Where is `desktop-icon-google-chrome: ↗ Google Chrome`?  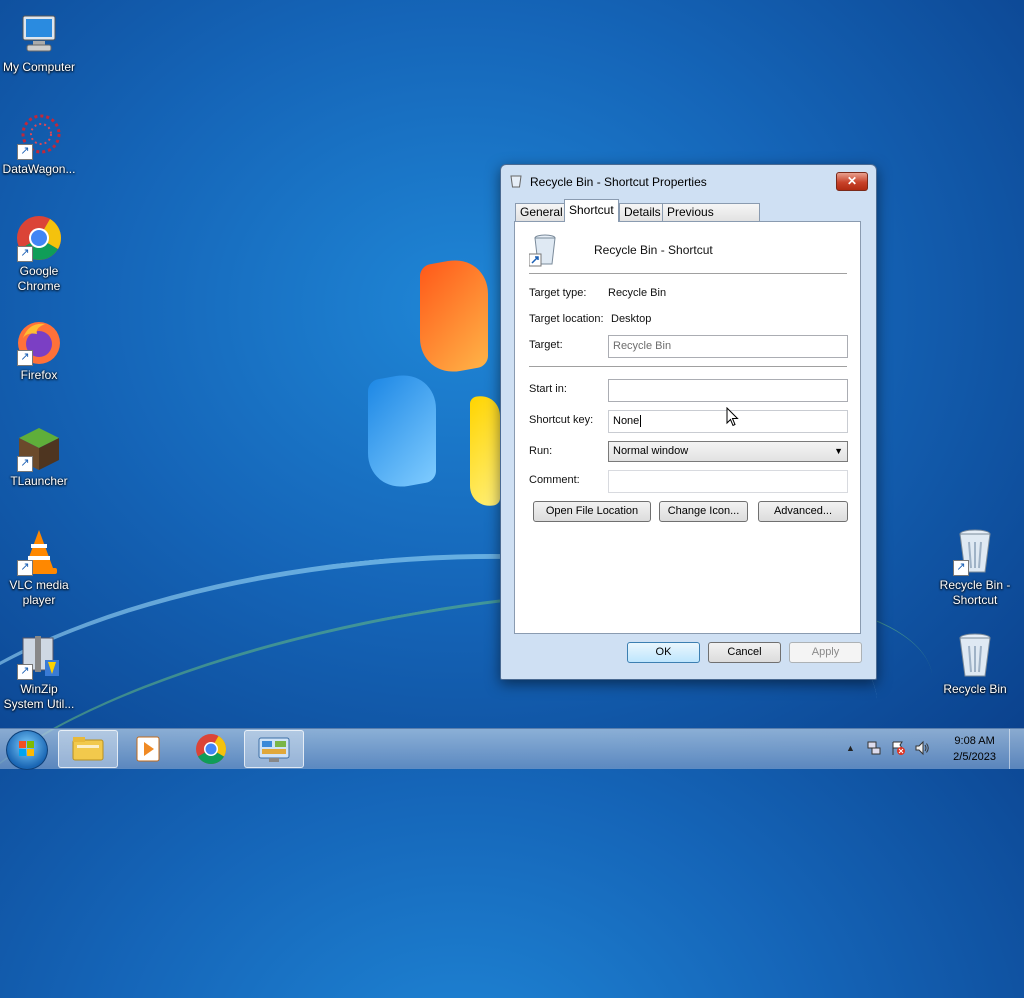
desktop-icon-google-chrome: ↗ Google Chrome is located at coordinates (39, 254).